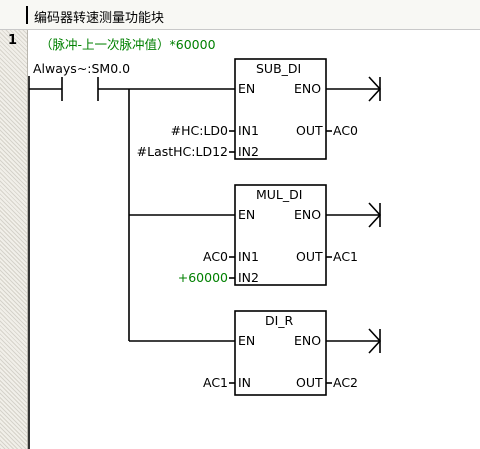 The width and height of the screenshot is (480, 449). I want to click on sub-di-title: SUB_DI, so click(279, 68).